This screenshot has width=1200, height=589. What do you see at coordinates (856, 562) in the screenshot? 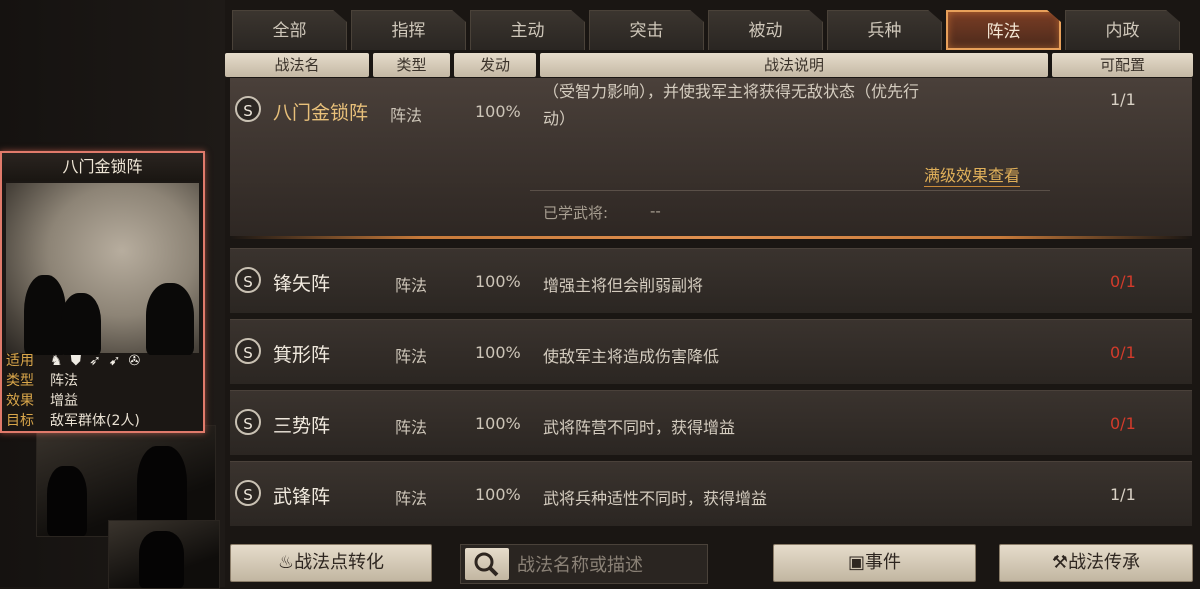
I see `alert-icon: ▣` at bounding box center [856, 562].